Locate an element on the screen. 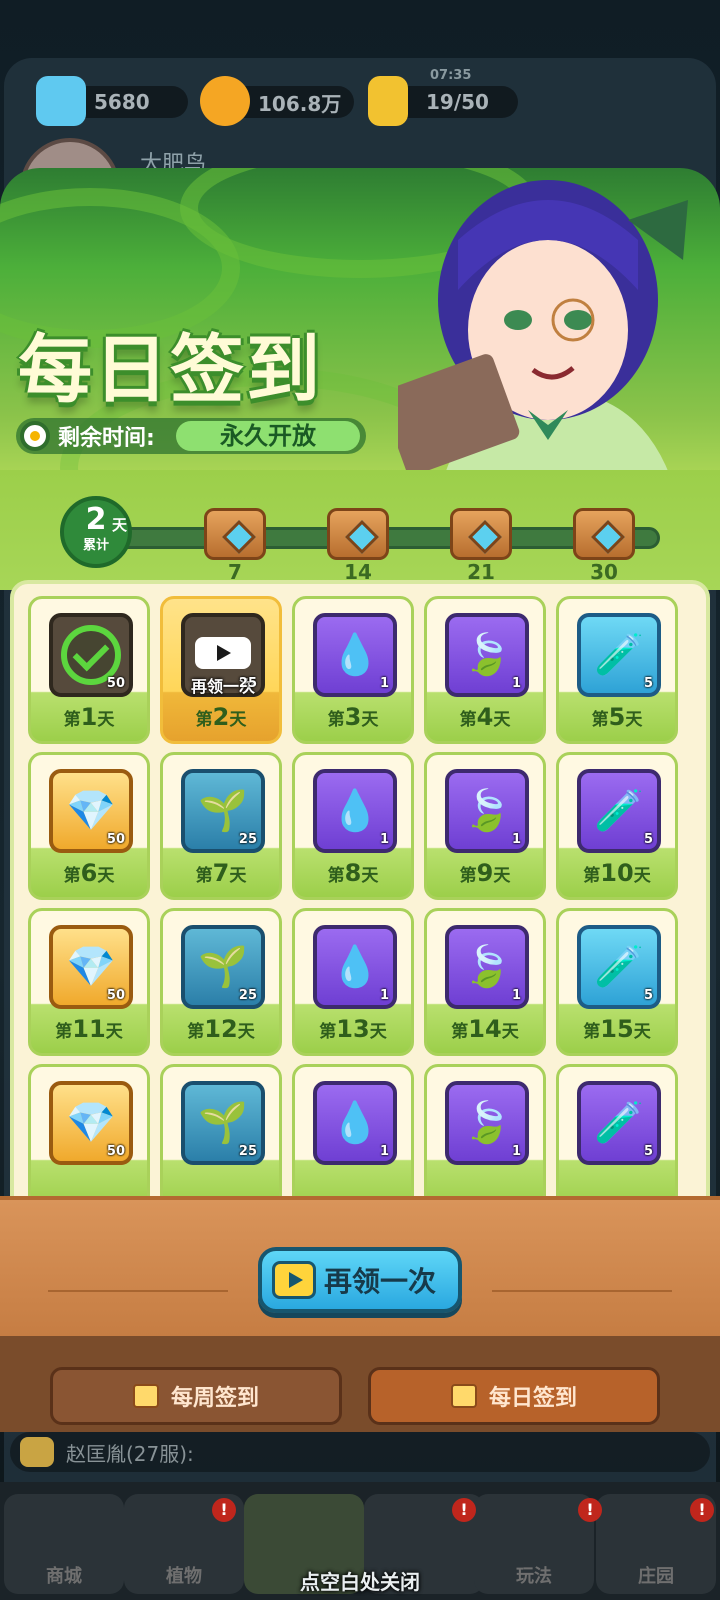 The height and width of the screenshot is (1600, 720). day-number: 13 is located at coordinates (353, 1029).